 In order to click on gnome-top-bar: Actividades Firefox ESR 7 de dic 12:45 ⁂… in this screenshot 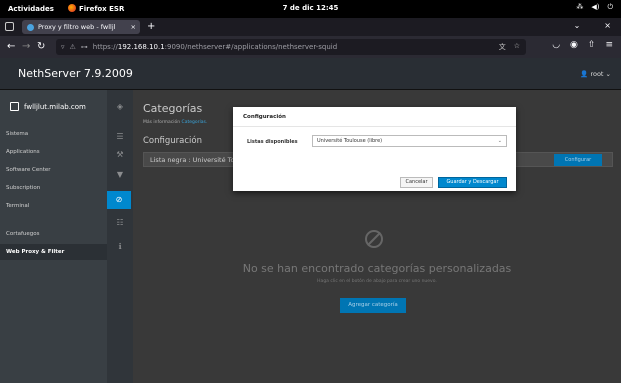, I will do `click(310, 9)`.